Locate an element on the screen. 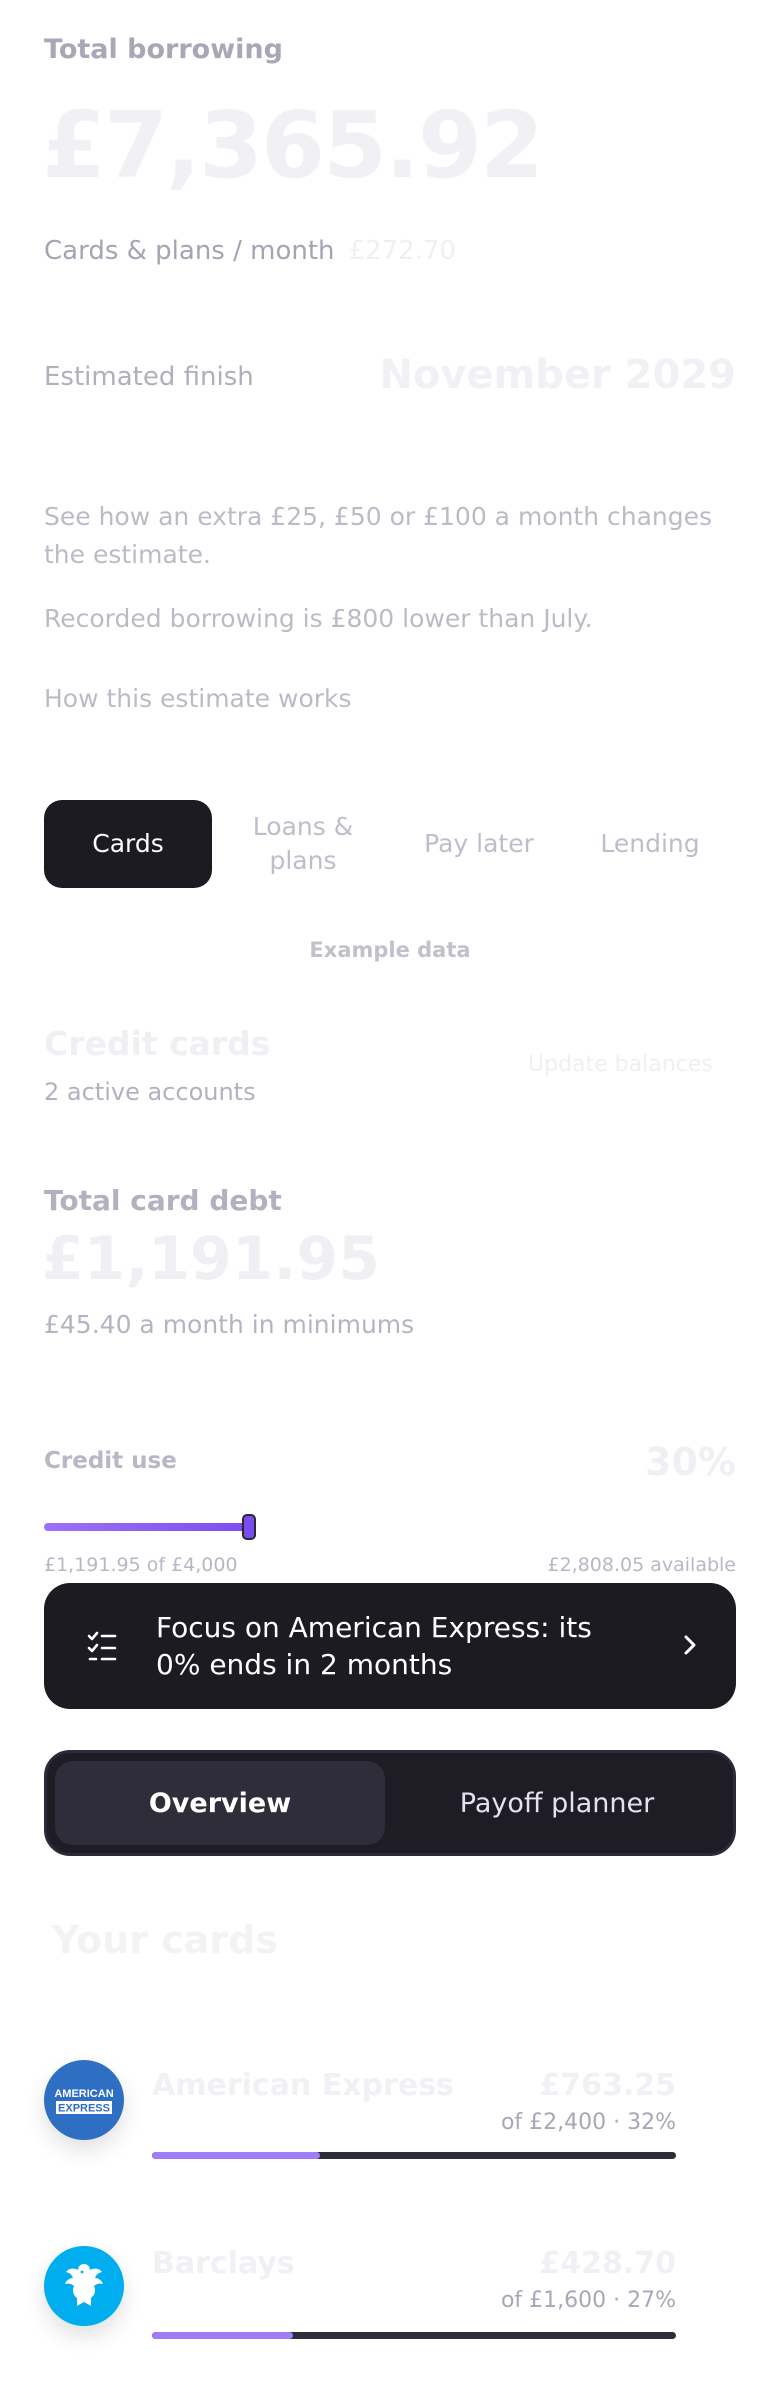 This screenshot has width=780, height=2400. tab-lending: Lending is located at coordinates (650, 844).